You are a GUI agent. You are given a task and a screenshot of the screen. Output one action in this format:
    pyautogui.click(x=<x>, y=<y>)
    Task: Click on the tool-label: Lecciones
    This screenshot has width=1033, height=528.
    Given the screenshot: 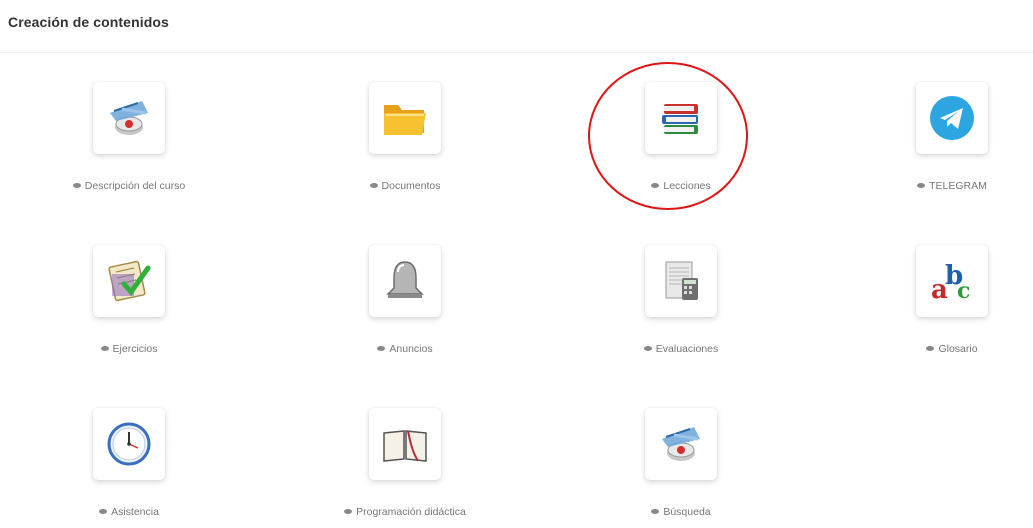 What is the action you would take?
    pyautogui.click(x=687, y=186)
    